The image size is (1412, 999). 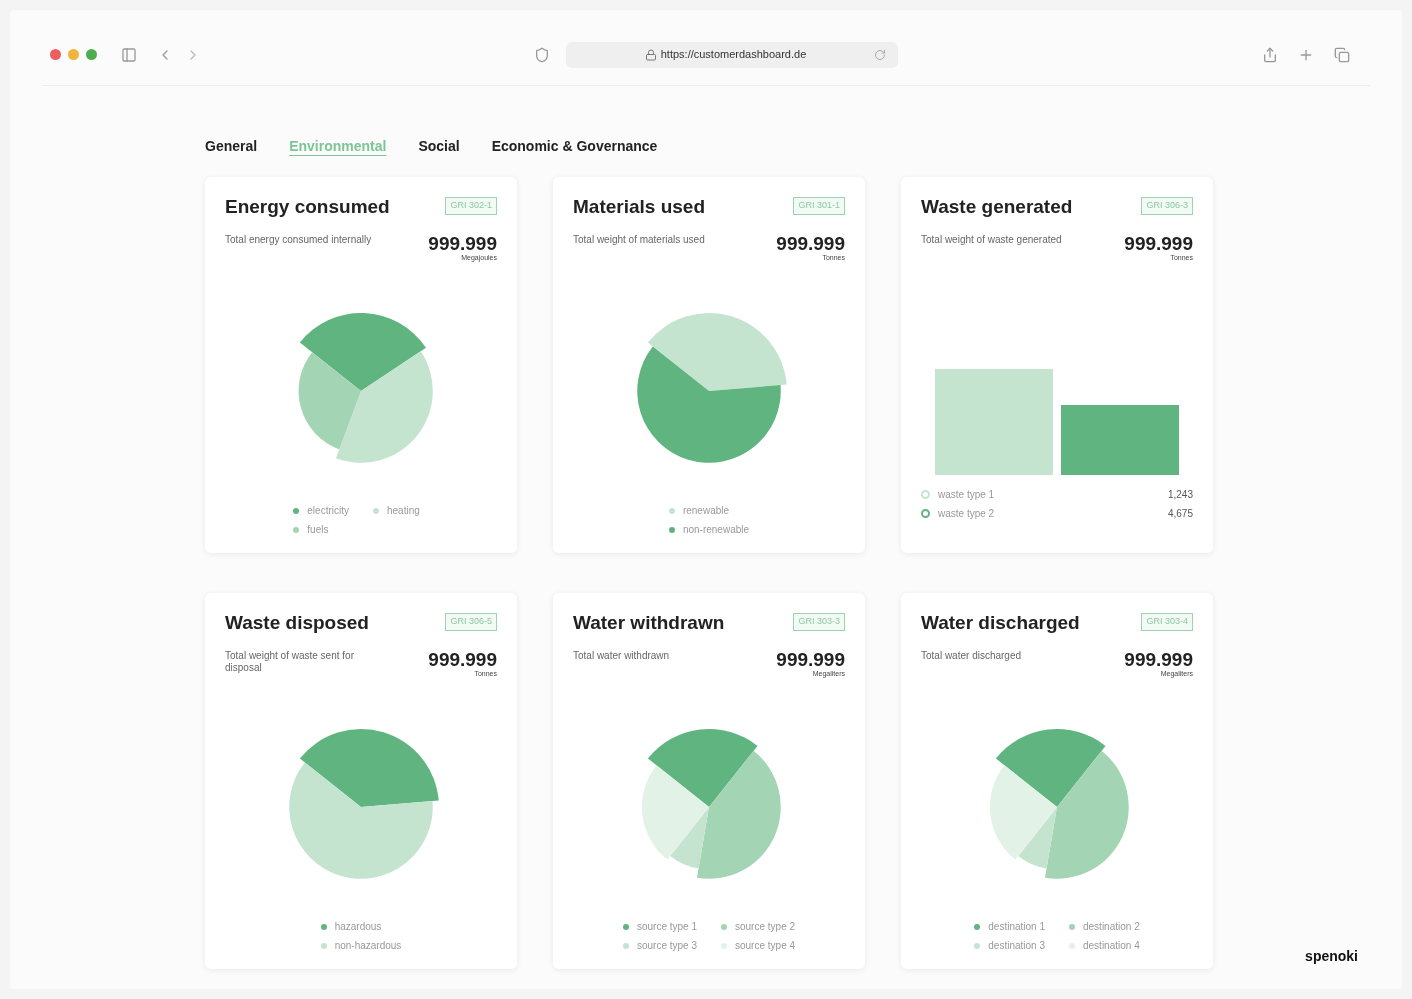 What do you see at coordinates (290, 662) in the screenshot?
I see `metric-description: Total weight of waste sent for disposal` at bounding box center [290, 662].